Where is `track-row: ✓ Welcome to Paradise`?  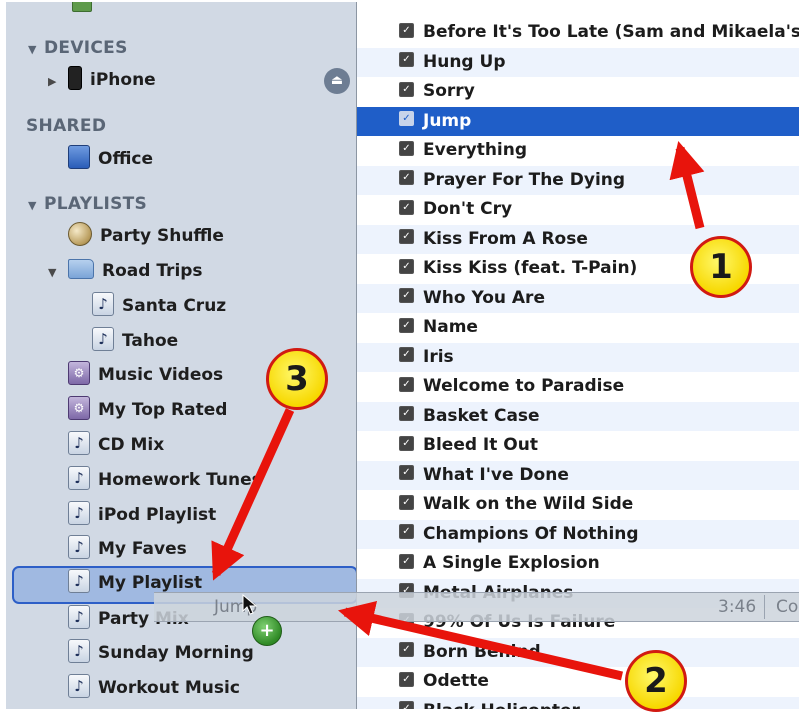 track-row: ✓ Welcome to Paradise is located at coordinates (578, 386).